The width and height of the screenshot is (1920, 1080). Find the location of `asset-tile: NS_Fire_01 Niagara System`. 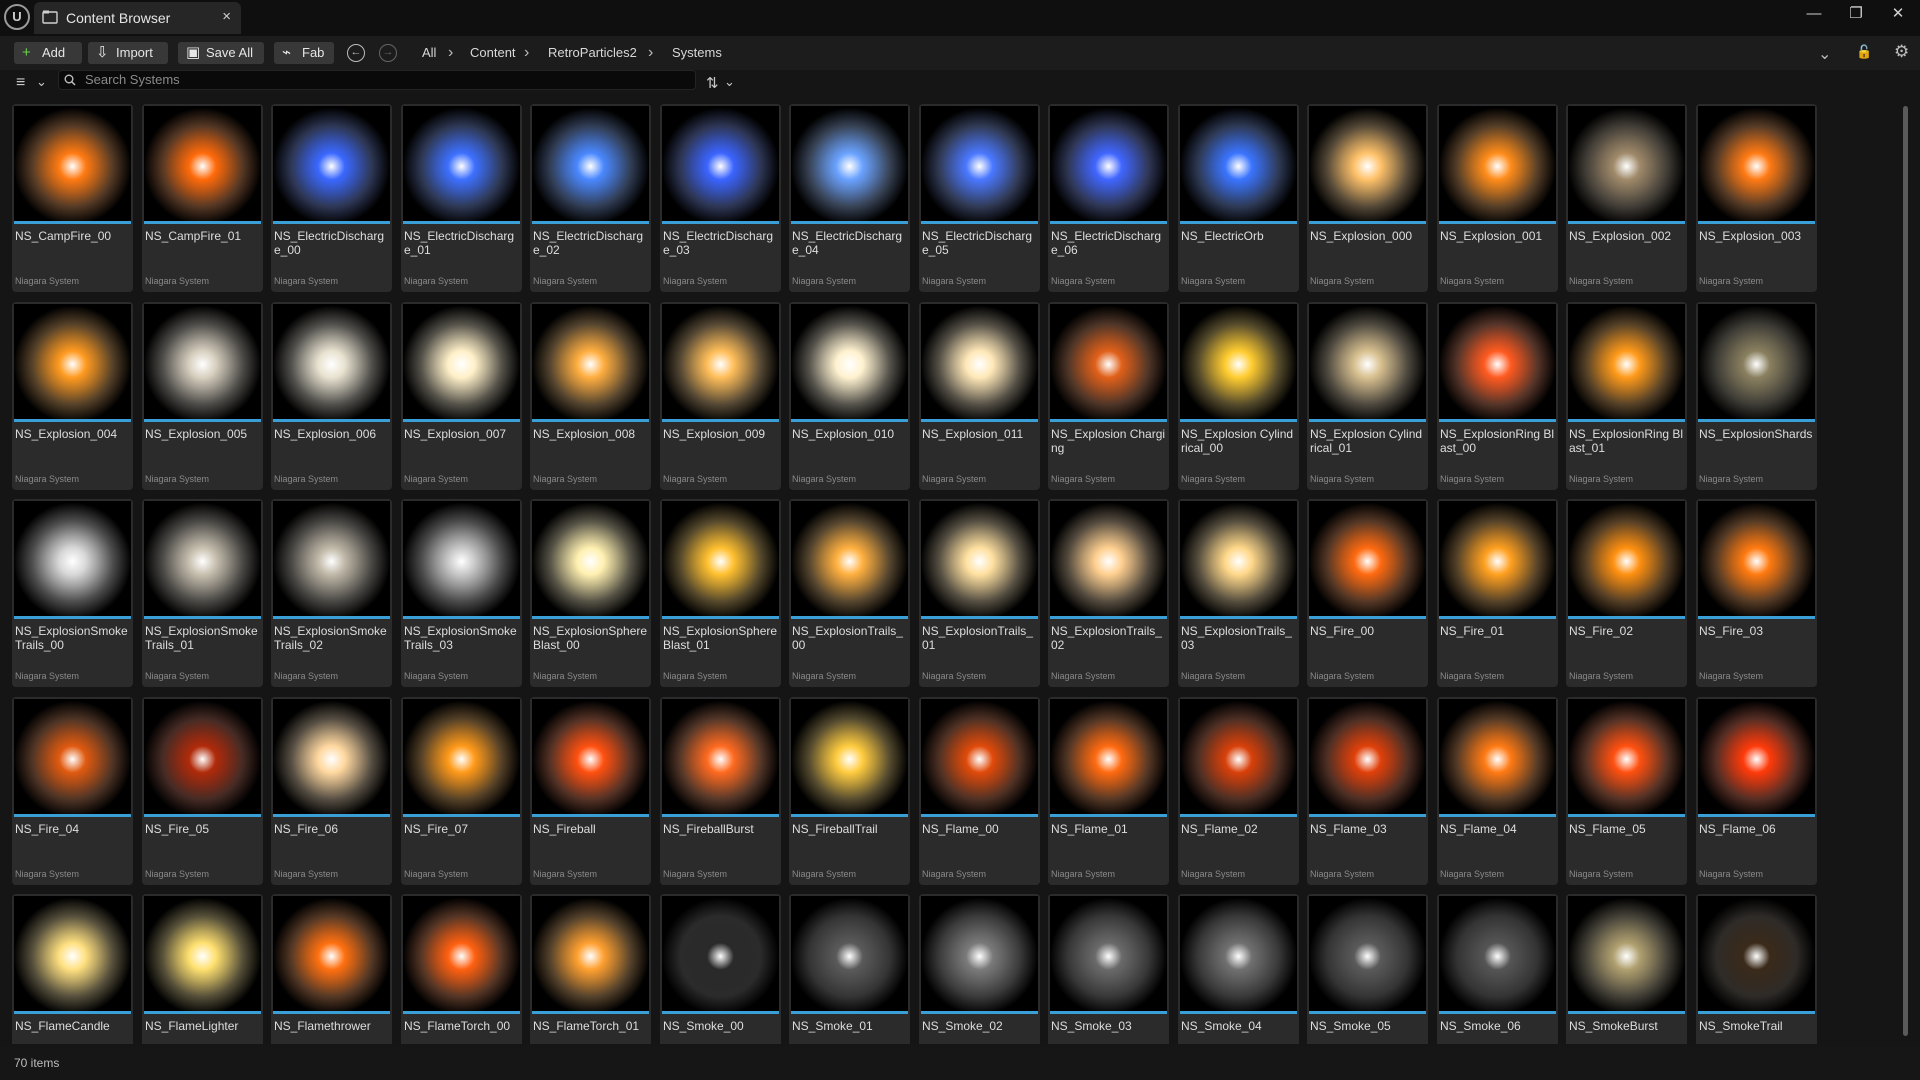

asset-tile: NS_Fire_01 Niagara System is located at coordinates (1497, 593).